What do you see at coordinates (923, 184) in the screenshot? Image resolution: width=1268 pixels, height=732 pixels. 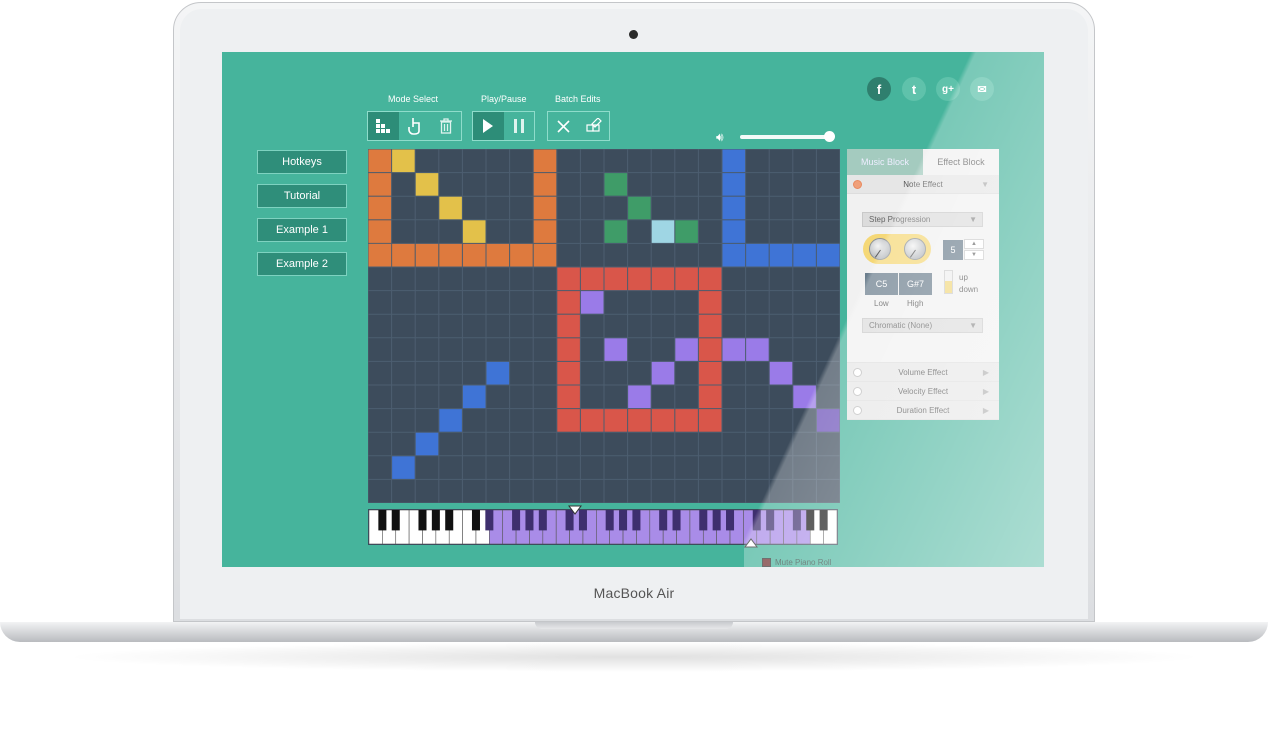 I see `note-effect-header: Note Effect ▼` at bounding box center [923, 184].